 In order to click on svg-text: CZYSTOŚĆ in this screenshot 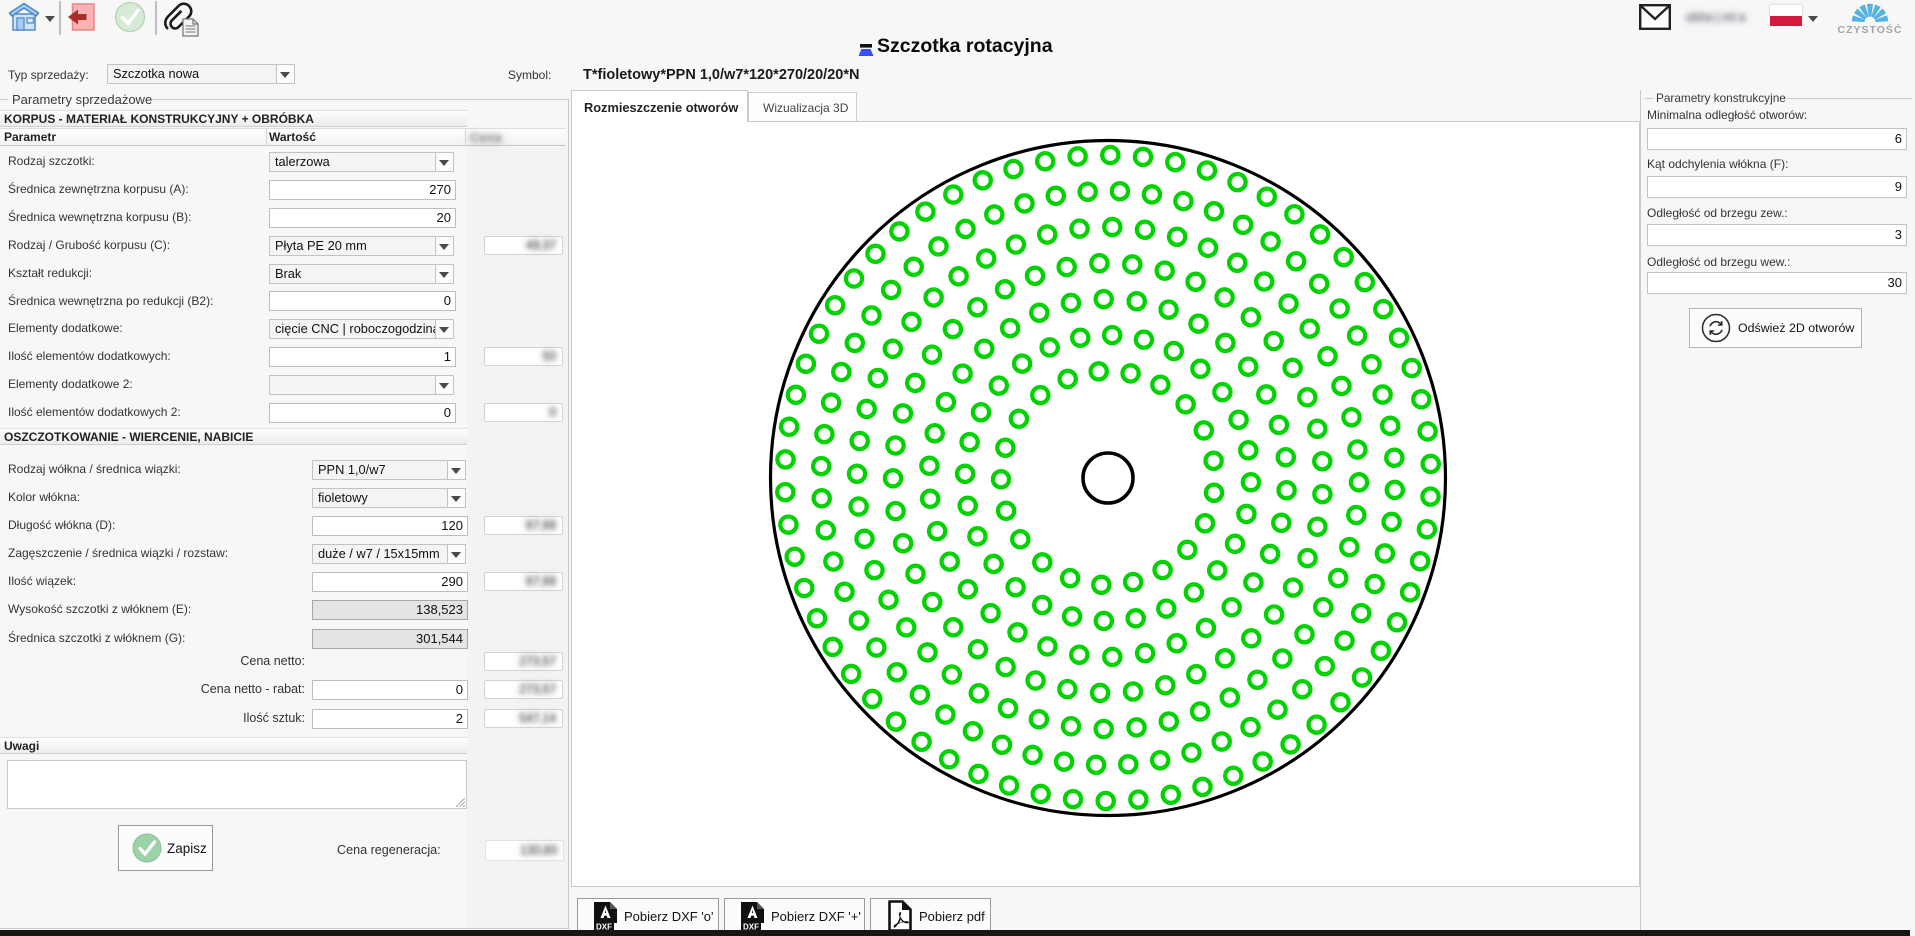, I will do `click(1870, 29)`.